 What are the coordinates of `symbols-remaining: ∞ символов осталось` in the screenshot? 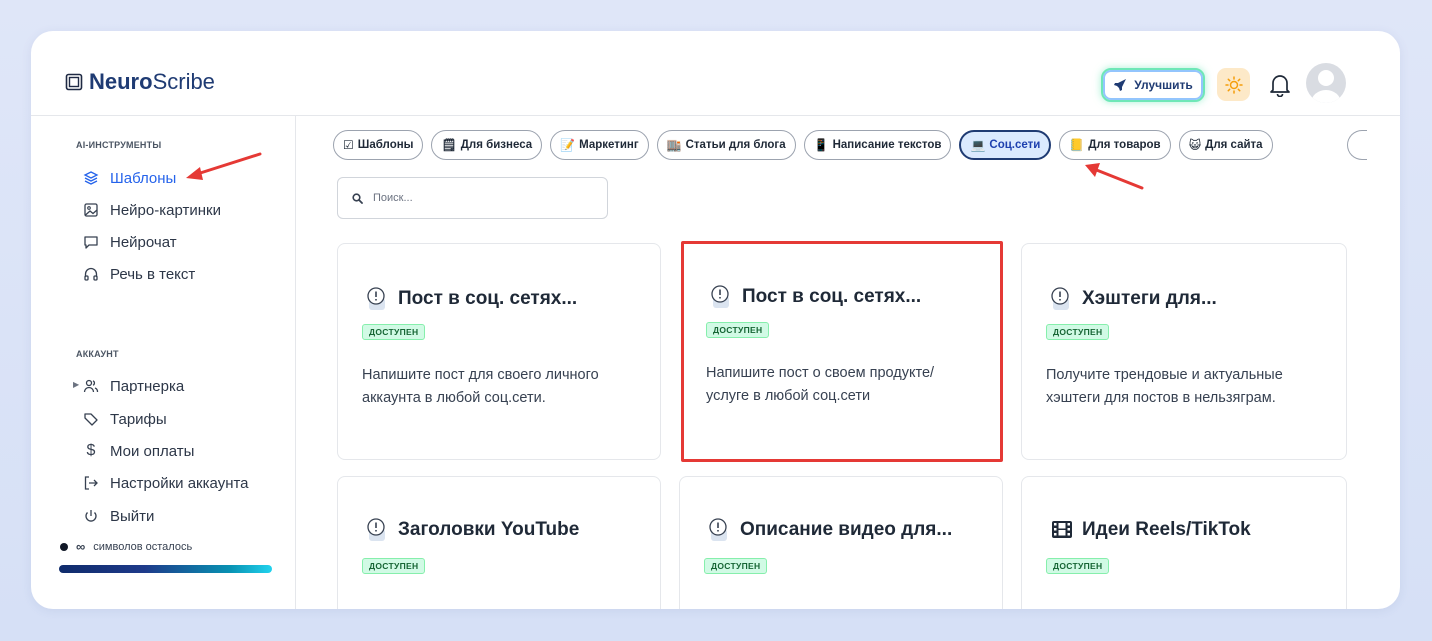 It's located at (126, 546).